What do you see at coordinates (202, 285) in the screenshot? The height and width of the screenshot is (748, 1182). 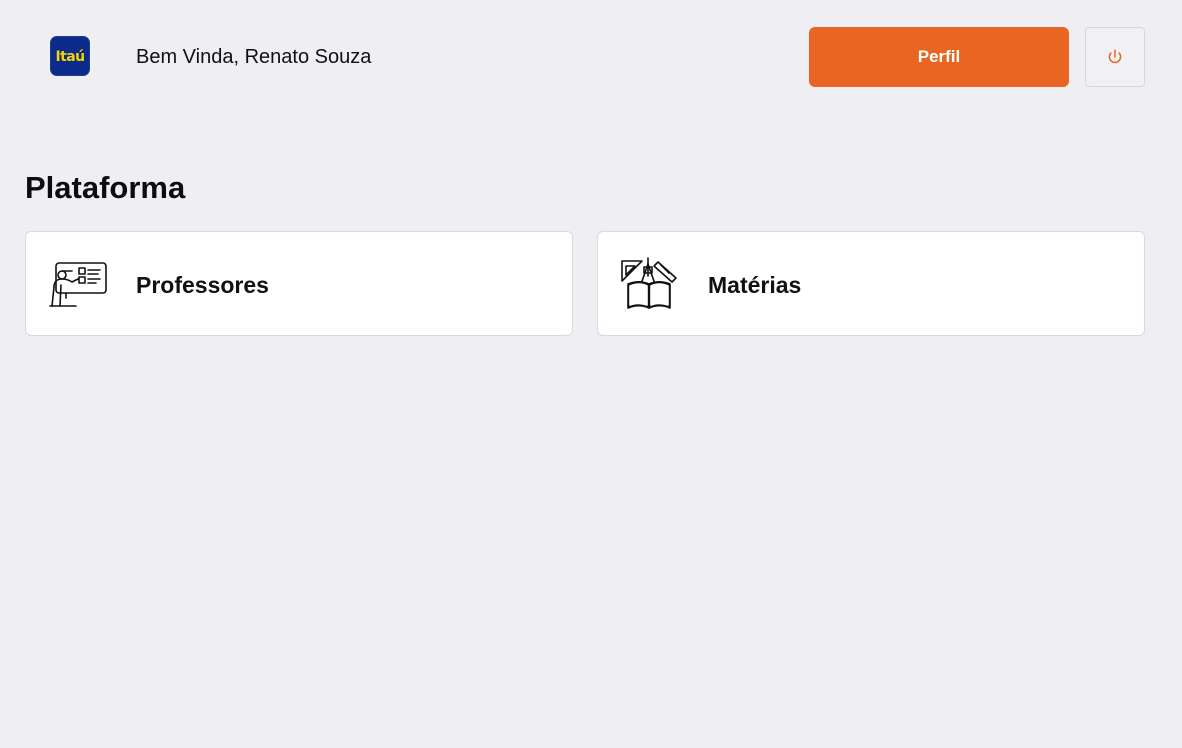 I see `professores-label: Professores` at bounding box center [202, 285].